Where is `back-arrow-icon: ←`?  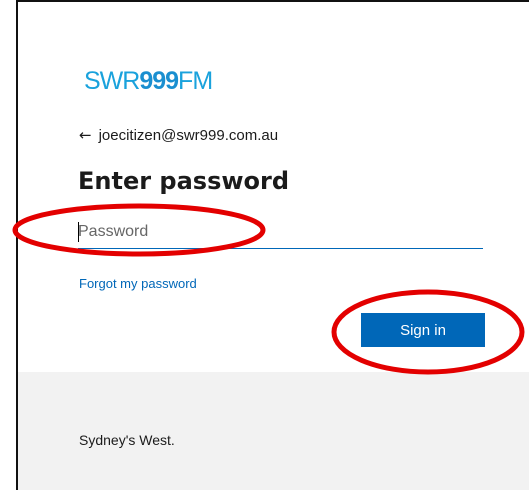 back-arrow-icon: ← is located at coordinates (85, 135).